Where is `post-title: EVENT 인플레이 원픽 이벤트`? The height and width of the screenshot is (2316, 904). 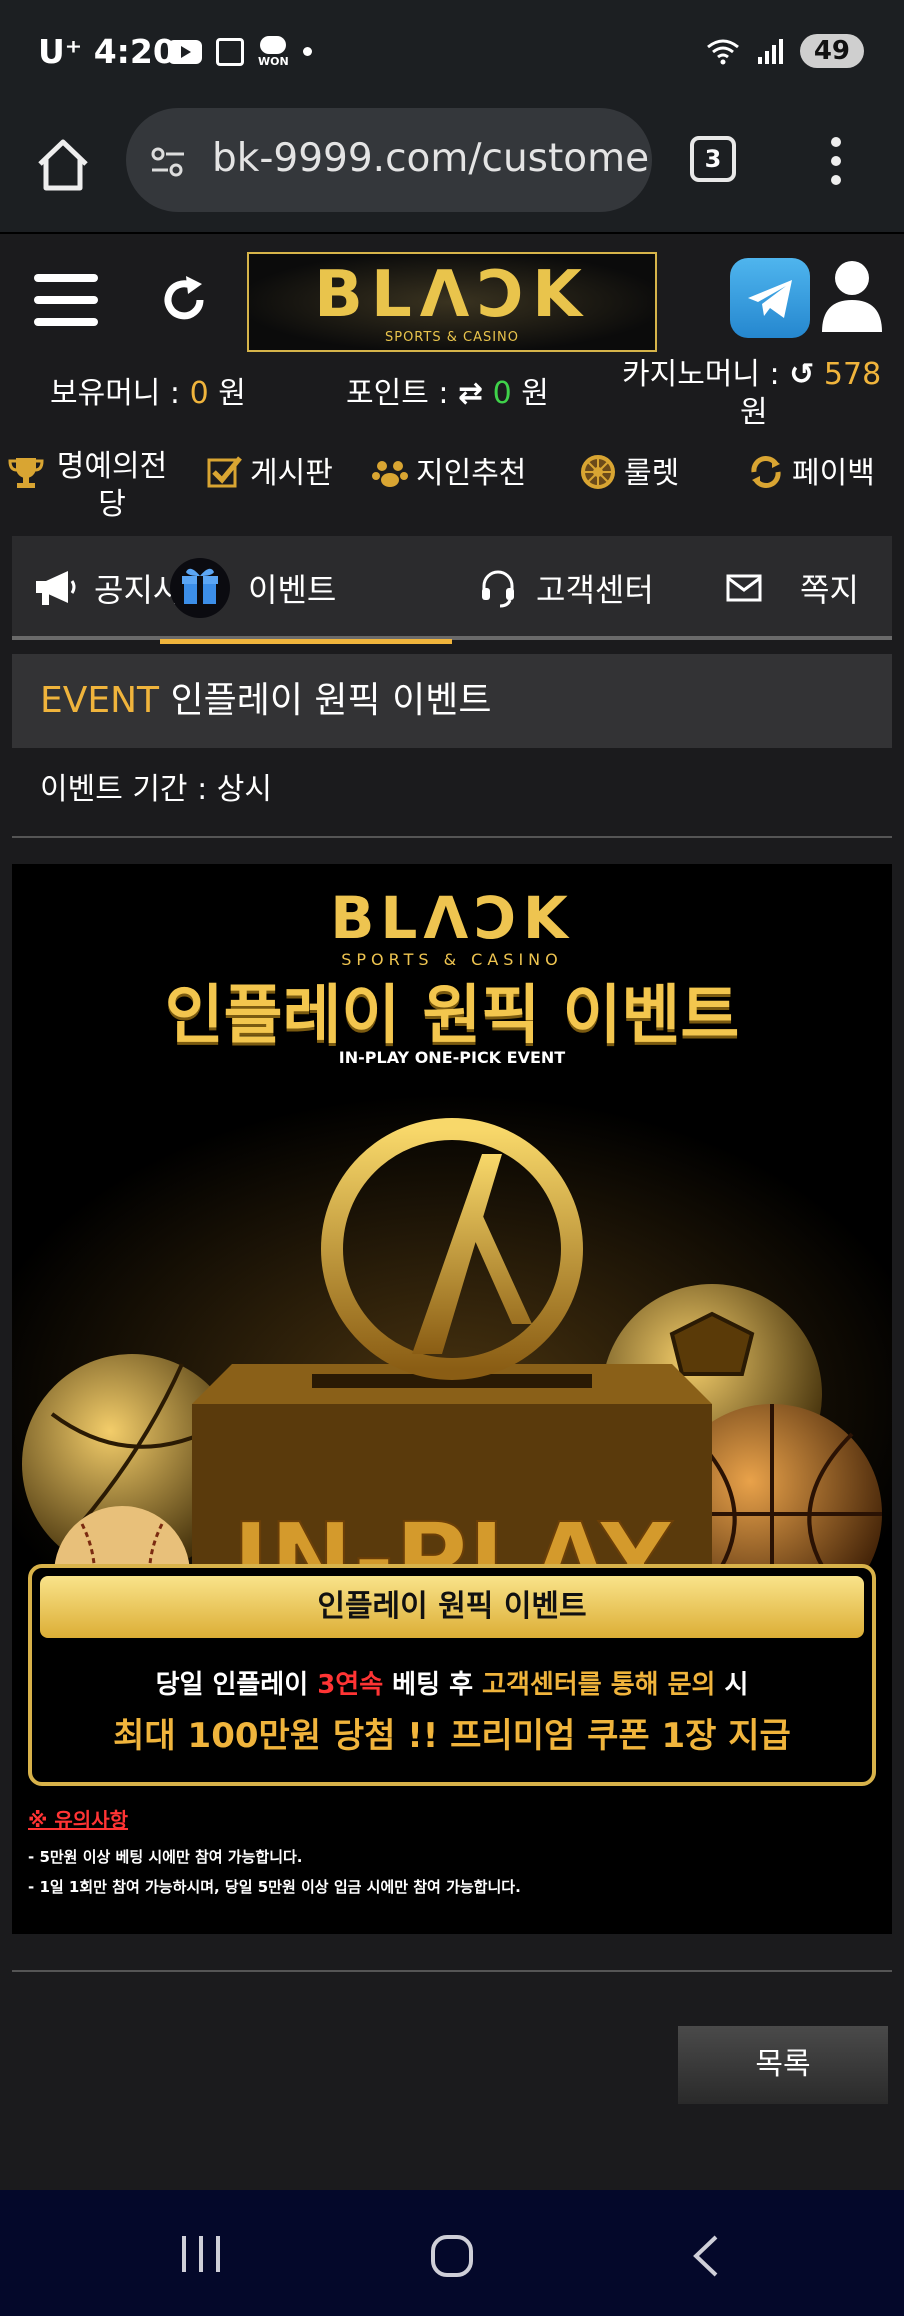
post-title: EVENT 인플레이 원픽 이벤트 is located at coordinates (452, 701).